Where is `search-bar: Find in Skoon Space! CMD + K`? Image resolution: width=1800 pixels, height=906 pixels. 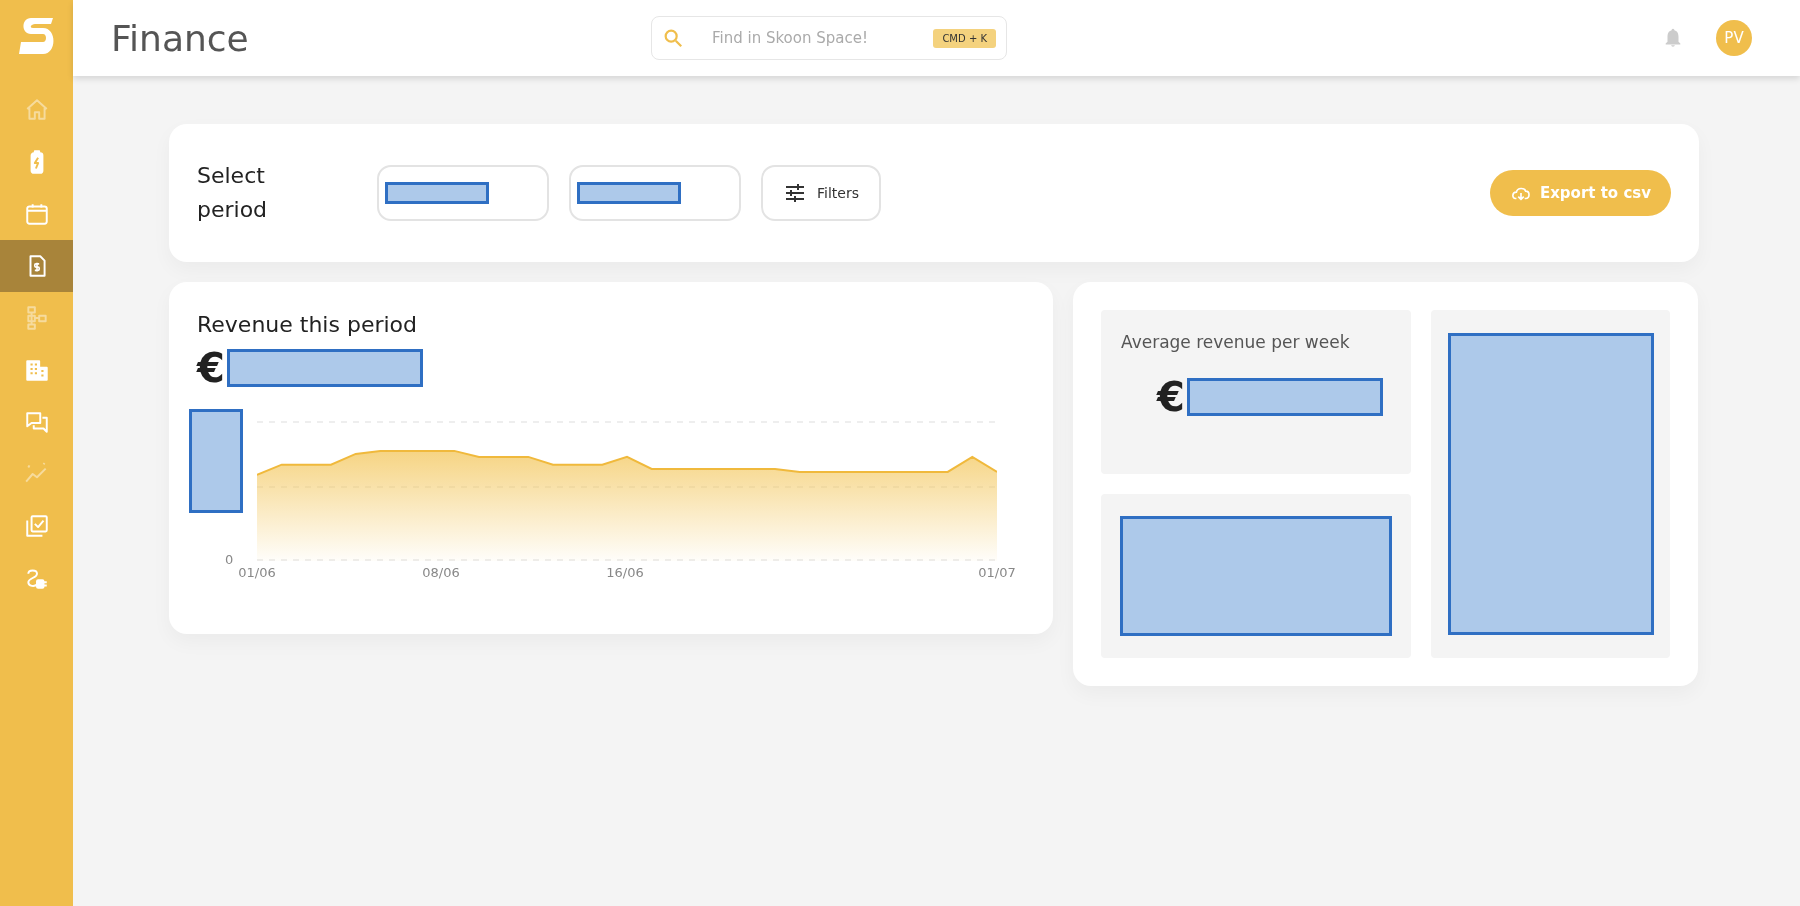
search-bar: Find in Skoon Space! CMD + K is located at coordinates (829, 38).